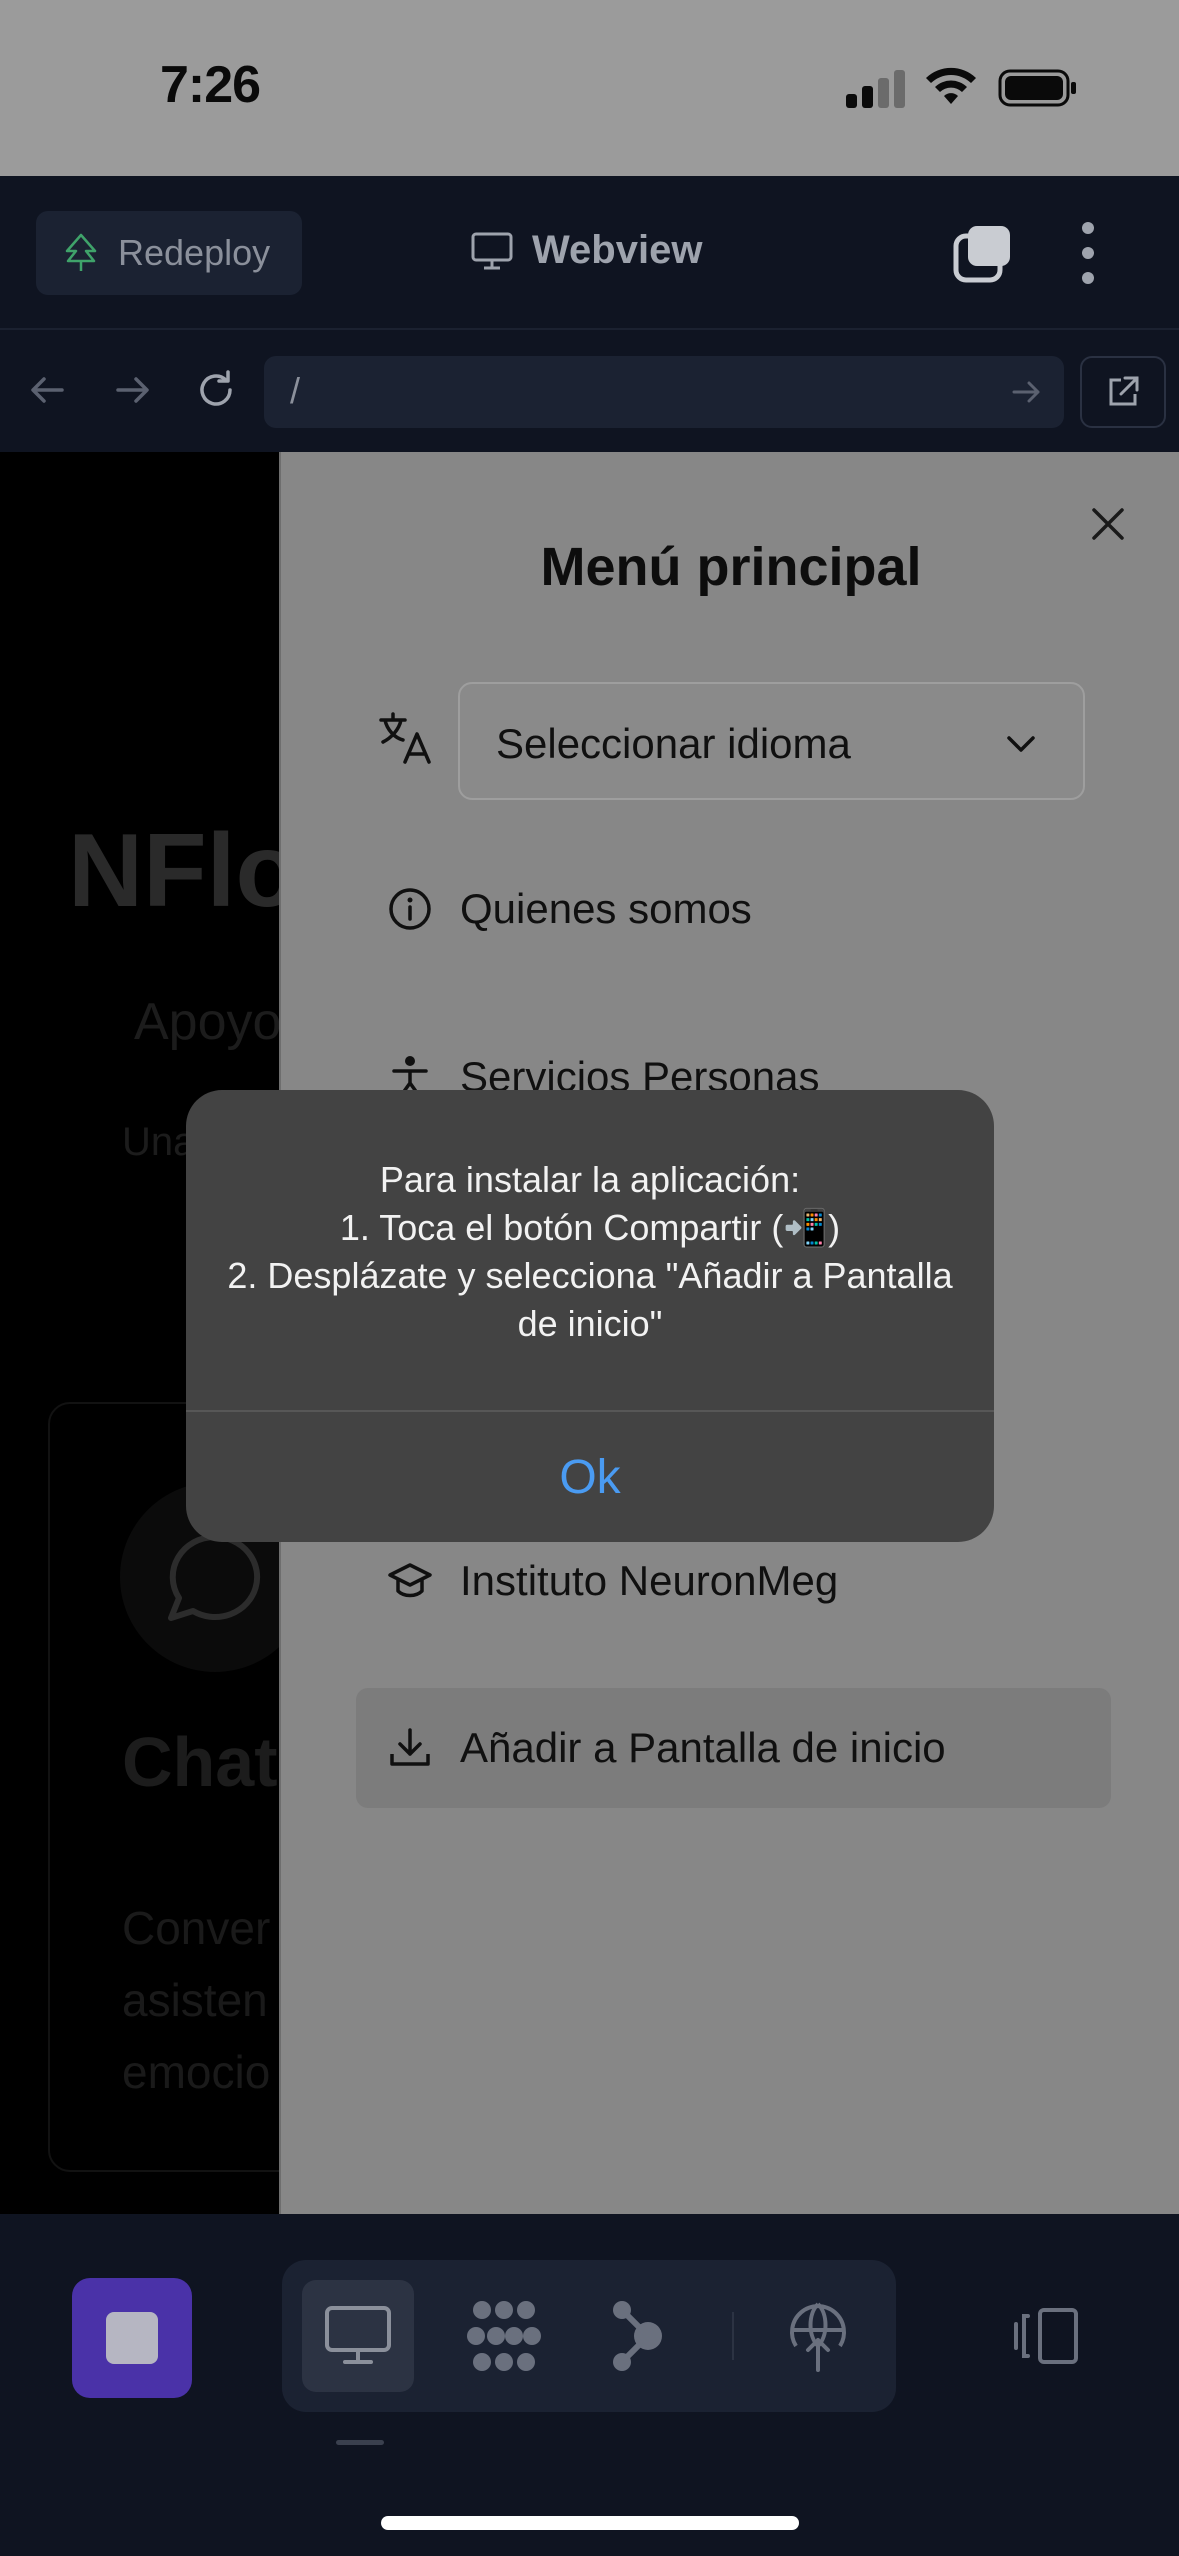 Image resolution: width=1179 pixels, height=2556 pixels. I want to click on graph-tool-button, so click(638, 2336).